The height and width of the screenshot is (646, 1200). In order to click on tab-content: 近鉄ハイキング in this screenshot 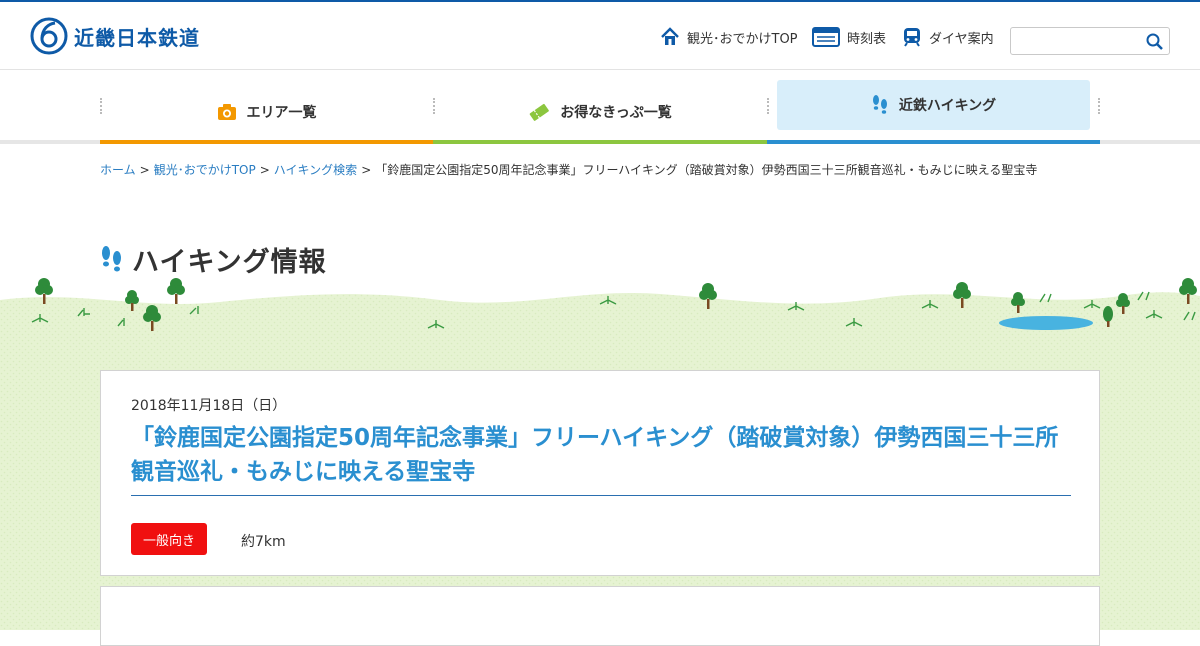, I will do `click(933, 105)`.